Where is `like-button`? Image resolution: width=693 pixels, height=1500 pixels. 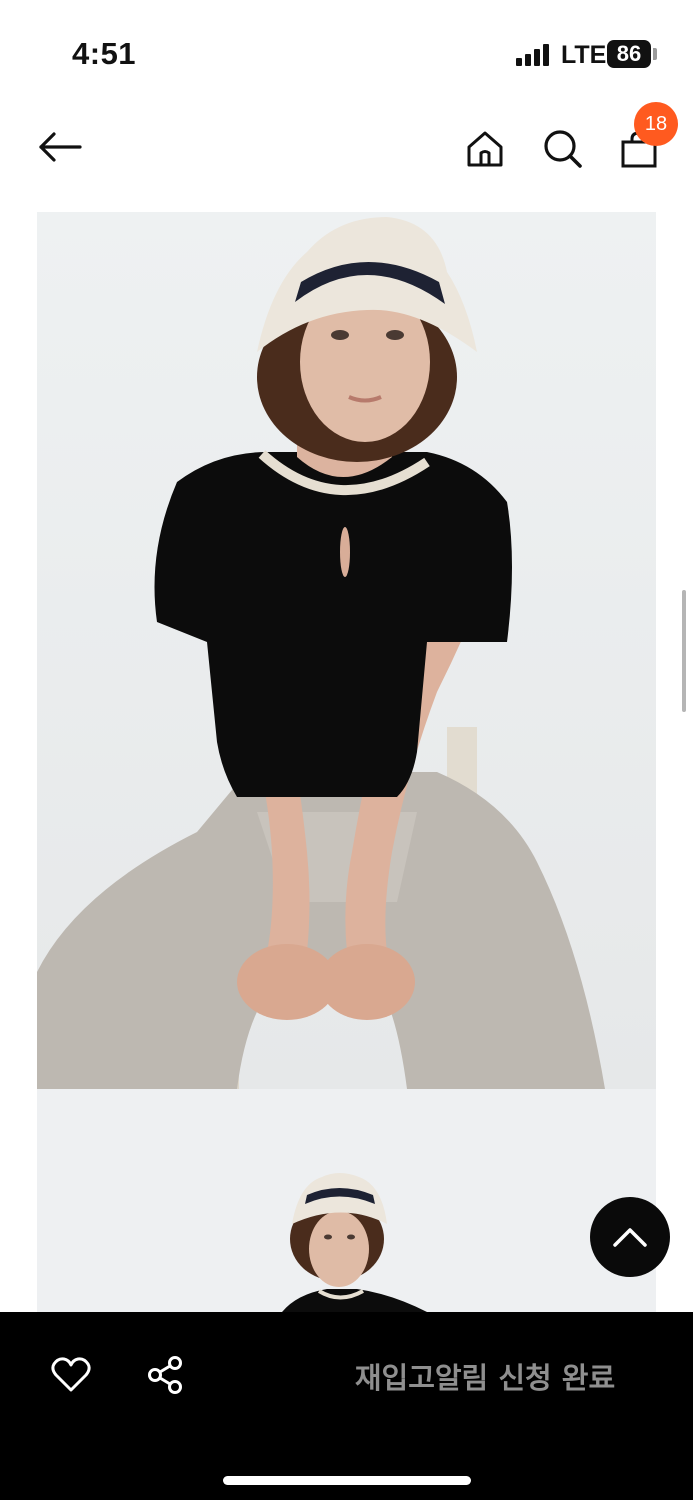
like-button is located at coordinates (71, 1375).